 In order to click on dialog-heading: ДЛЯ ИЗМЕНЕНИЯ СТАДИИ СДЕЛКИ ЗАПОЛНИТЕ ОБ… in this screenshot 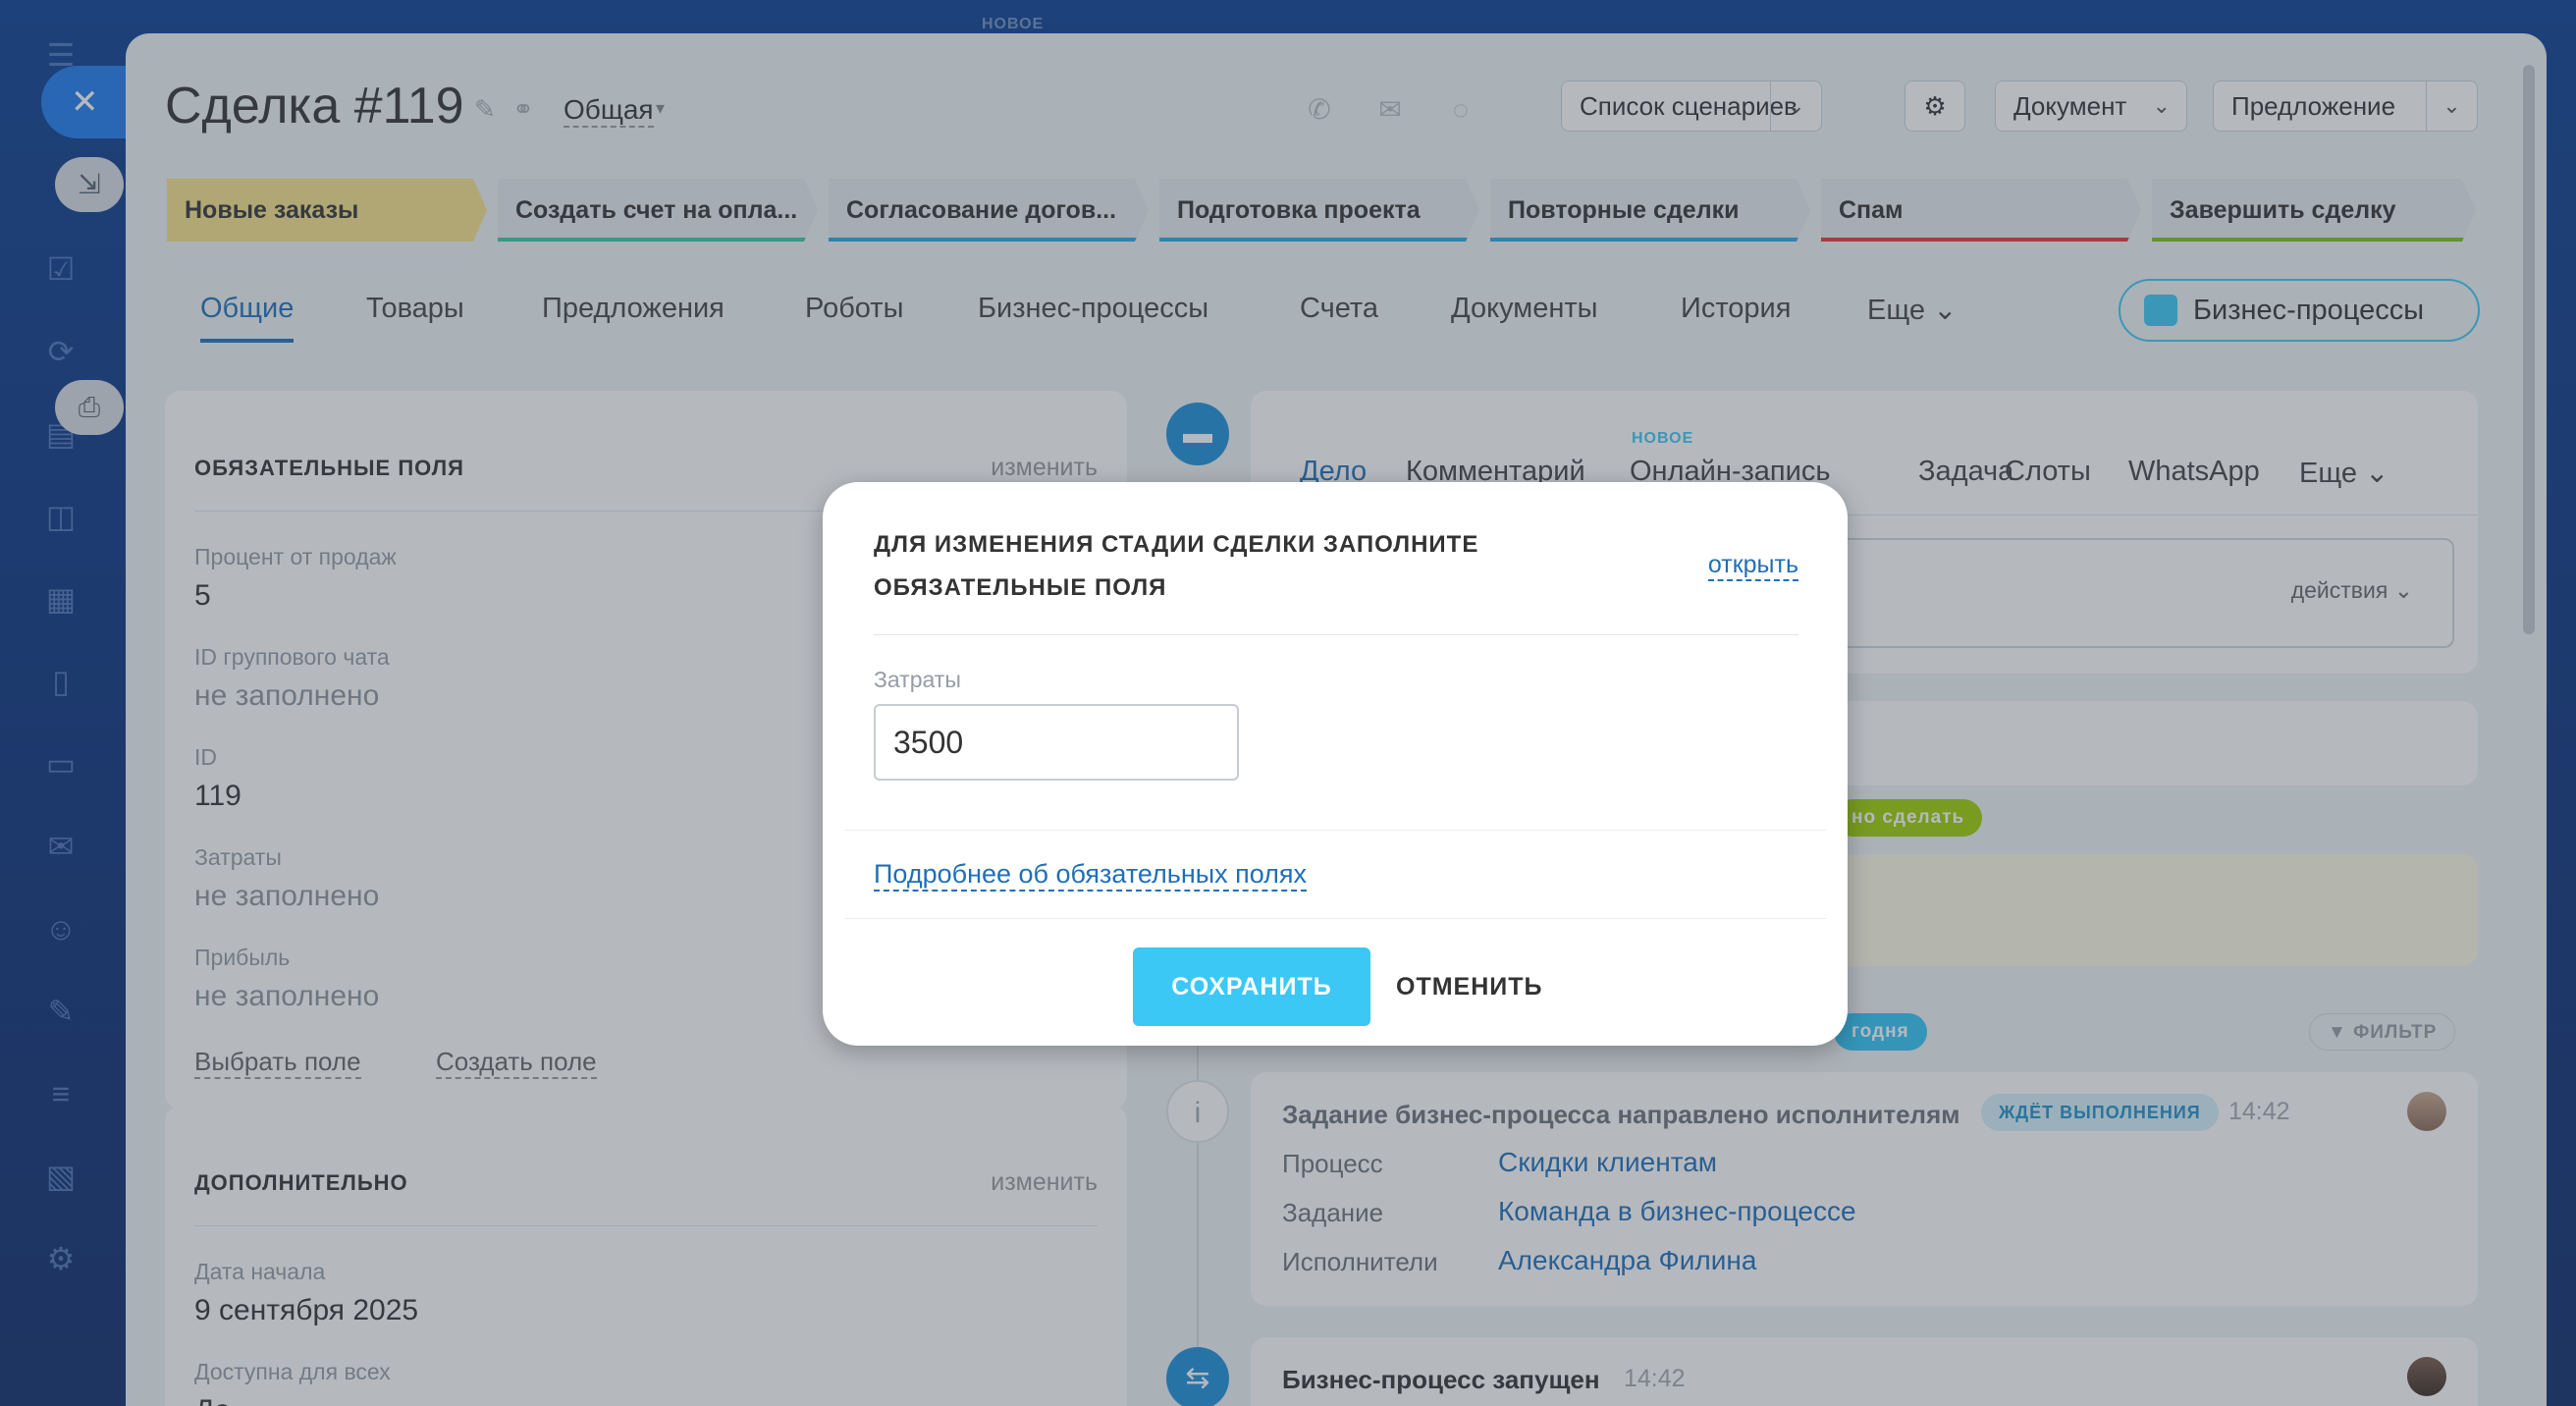, I will do `click(1176, 566)`.